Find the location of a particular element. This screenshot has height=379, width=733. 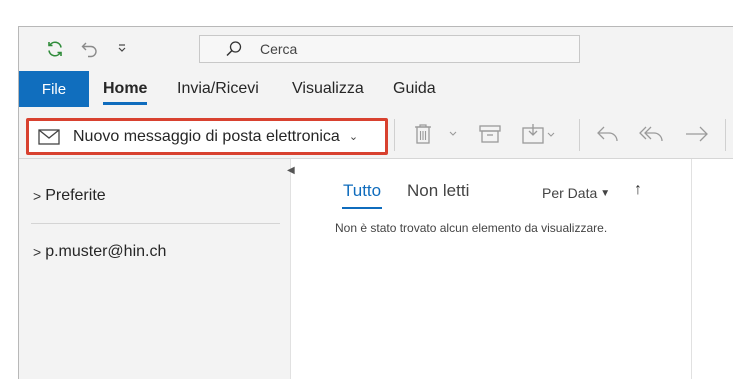

sync-button is located at coordinates (55, 49).